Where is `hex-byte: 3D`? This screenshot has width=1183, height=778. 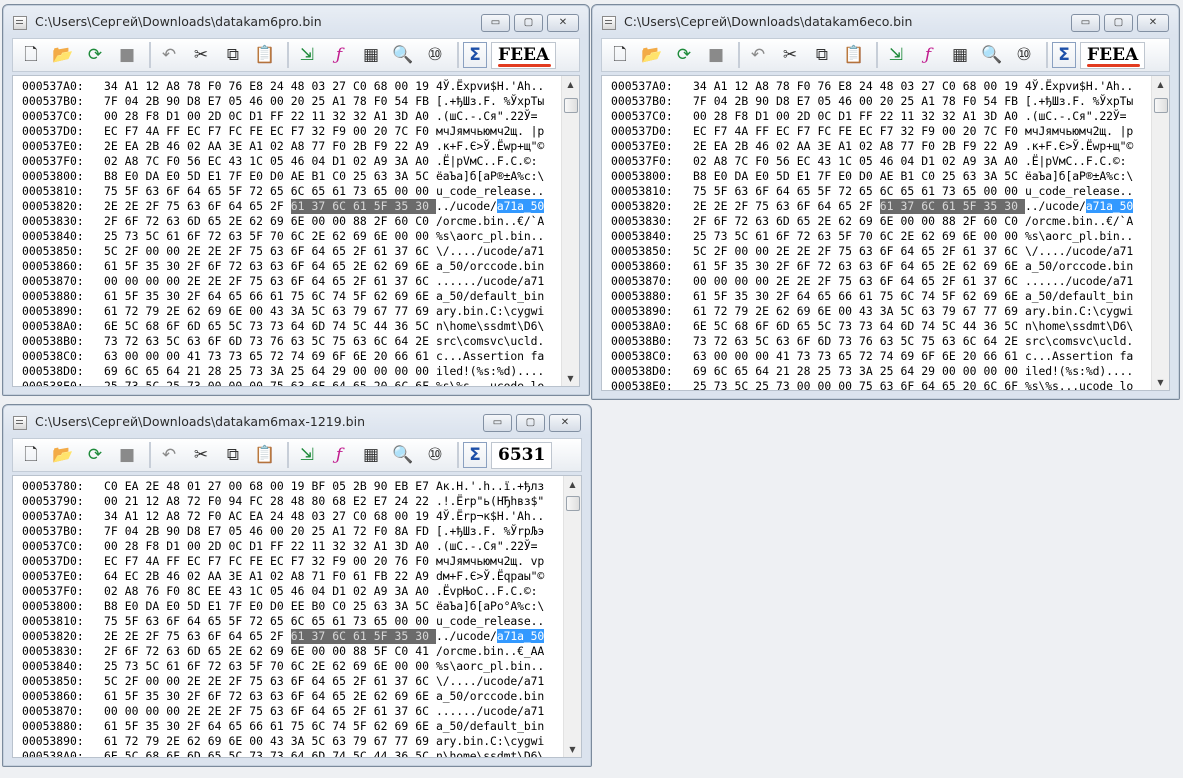 hex-byte: 3D is located at coordinates (405, 116).